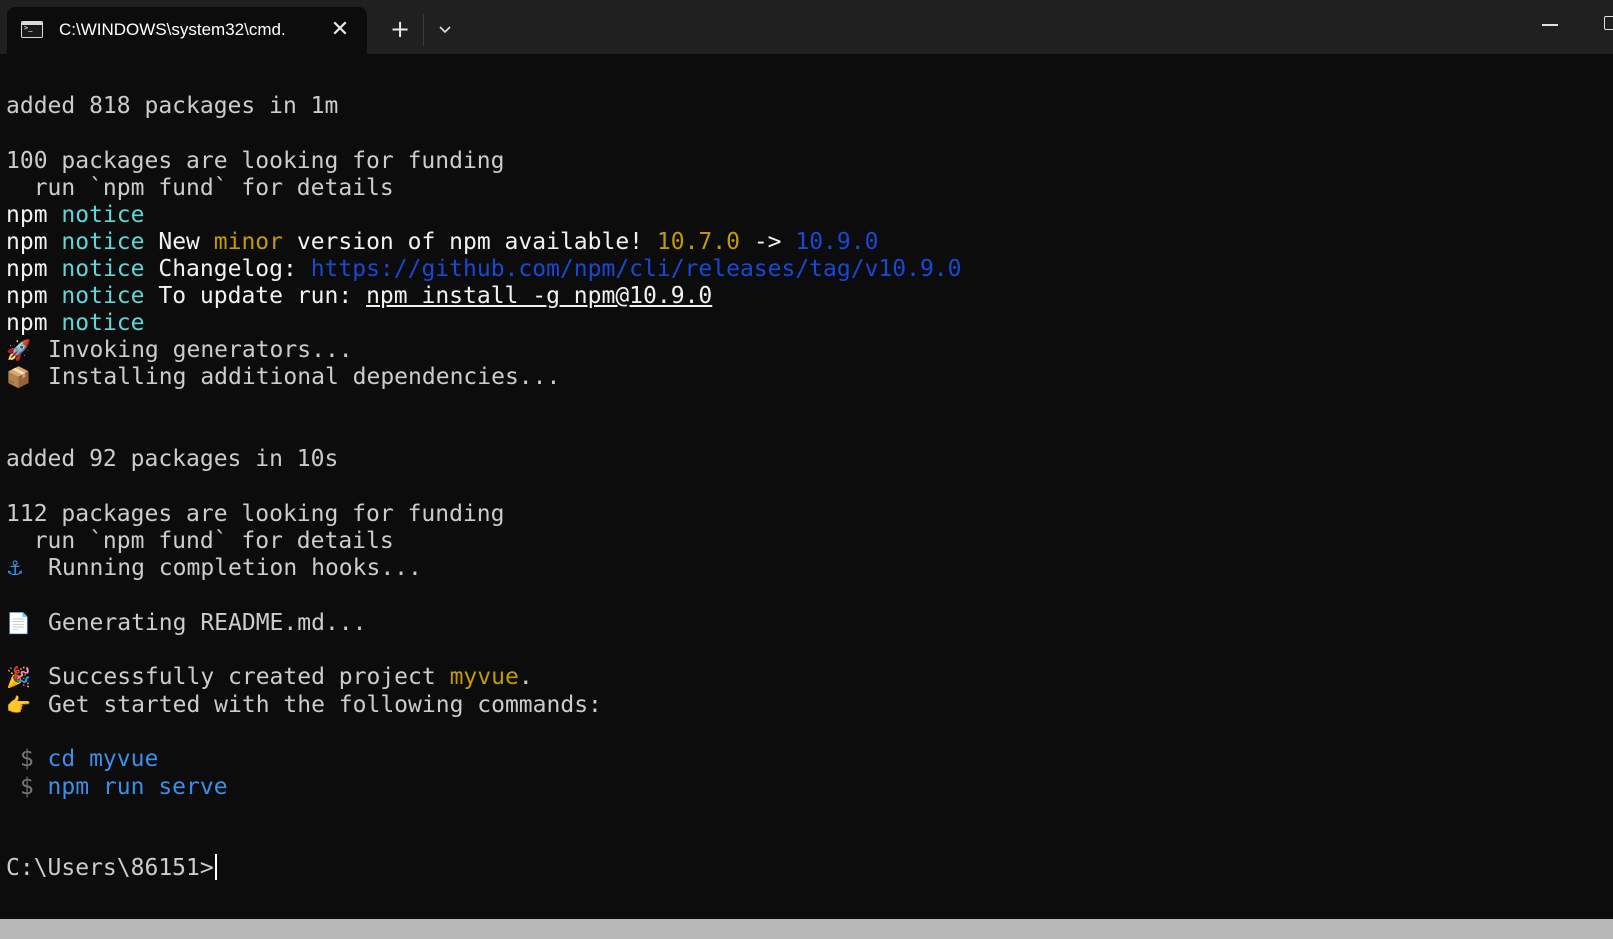 The width and height of the screenshot is (1613, 939). What do you see at coordinates (539, 296) in the screenshot?
I see `update-command: npm install -g npm@10.9.0` at bounding box center [539, 296].